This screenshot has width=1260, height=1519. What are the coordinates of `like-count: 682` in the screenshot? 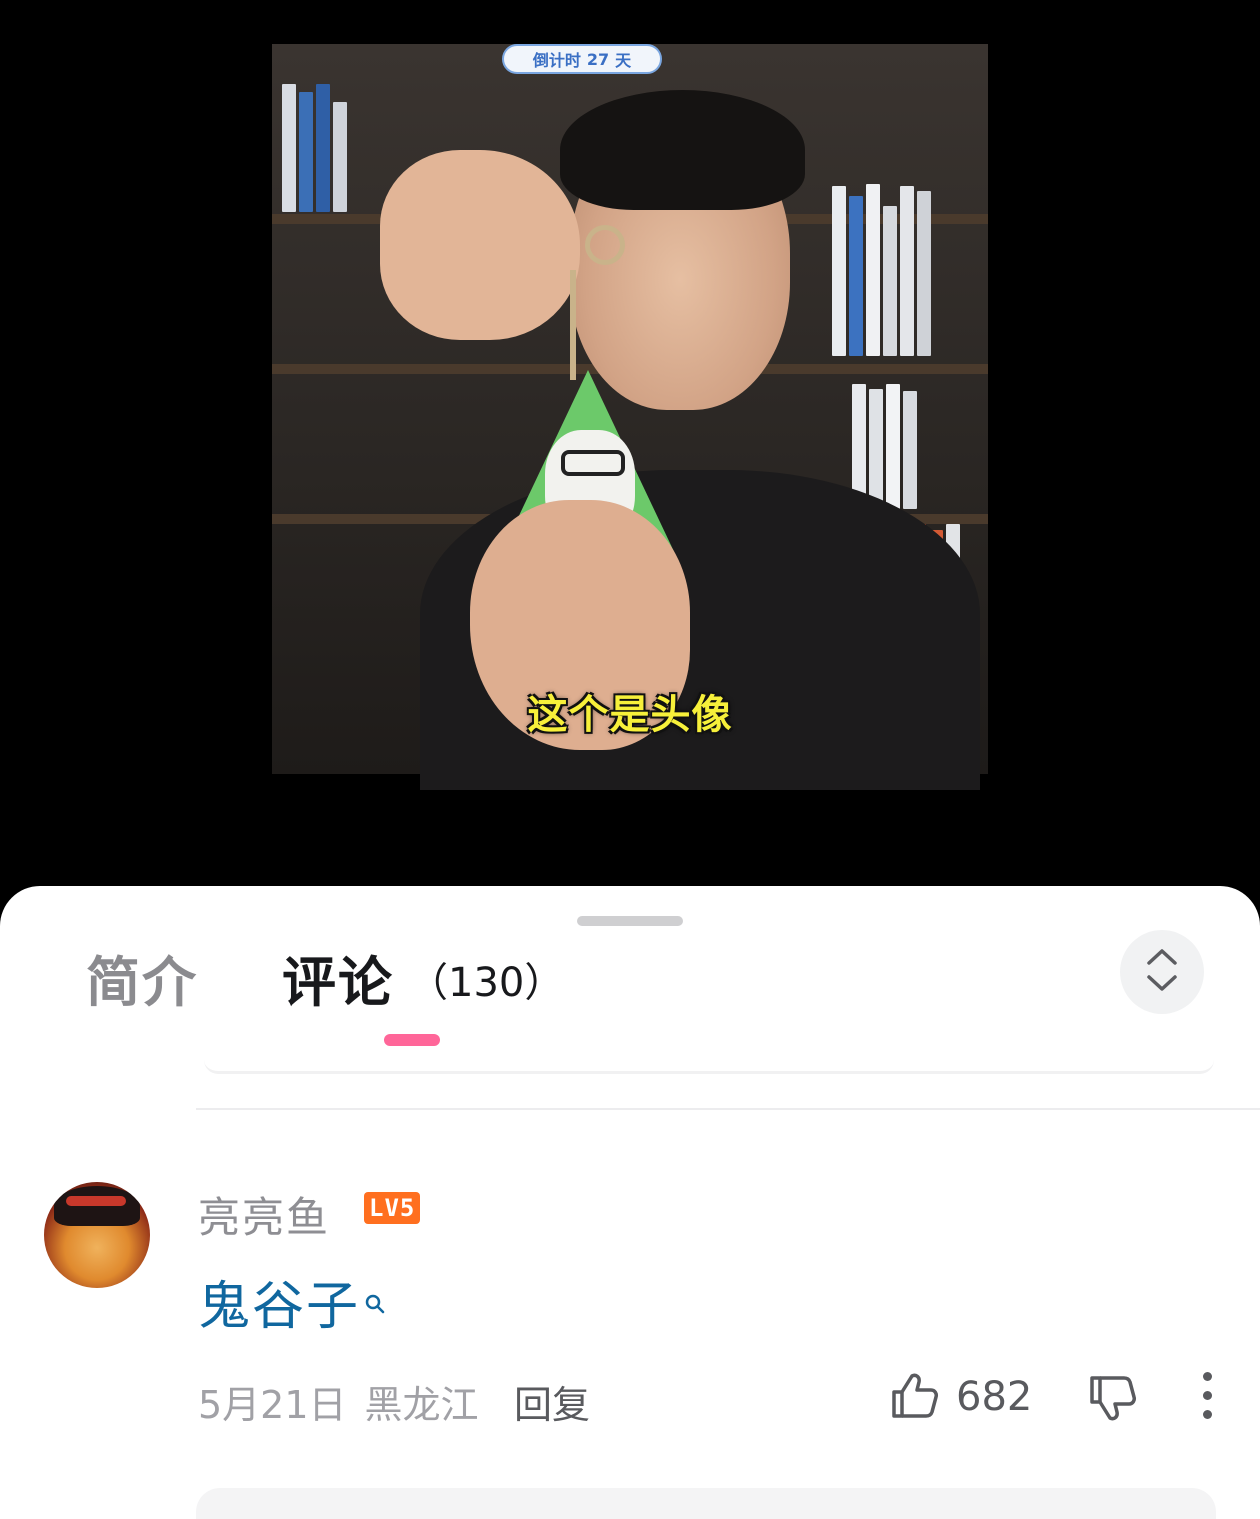 It's located at (994, 1397).